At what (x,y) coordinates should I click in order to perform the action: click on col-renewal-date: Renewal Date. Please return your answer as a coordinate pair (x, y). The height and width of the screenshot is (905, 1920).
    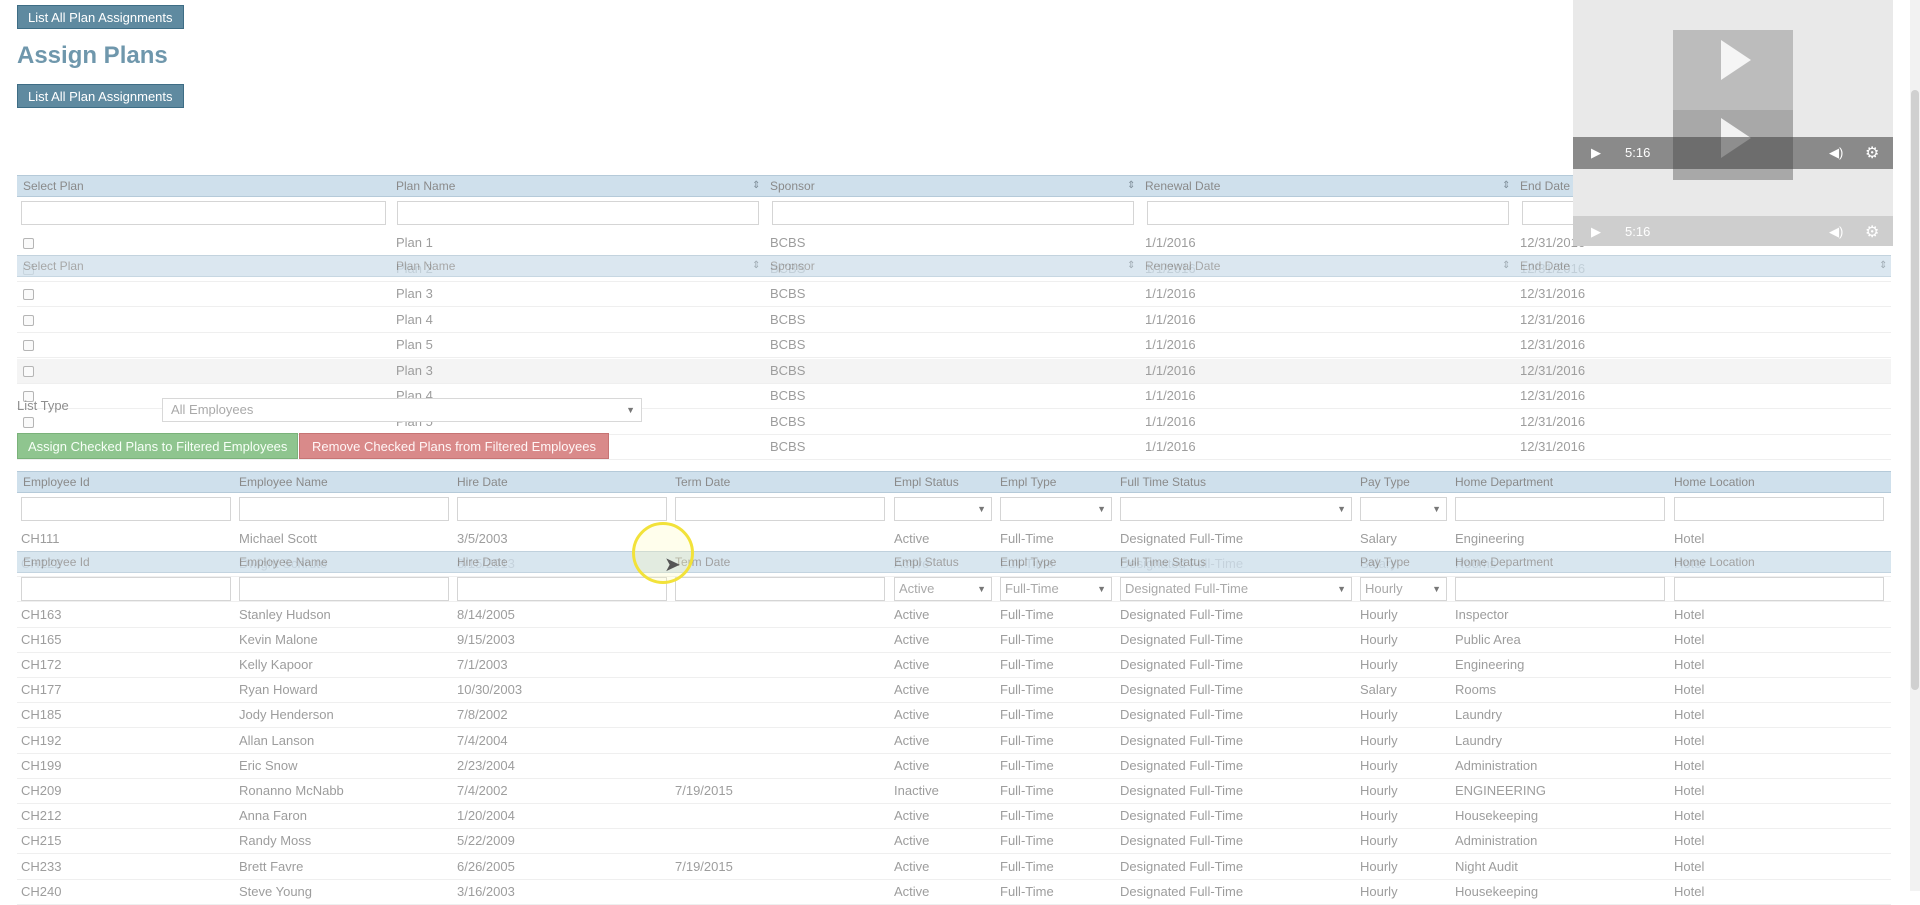
    Looking at the image, I should click on (1182, 186).